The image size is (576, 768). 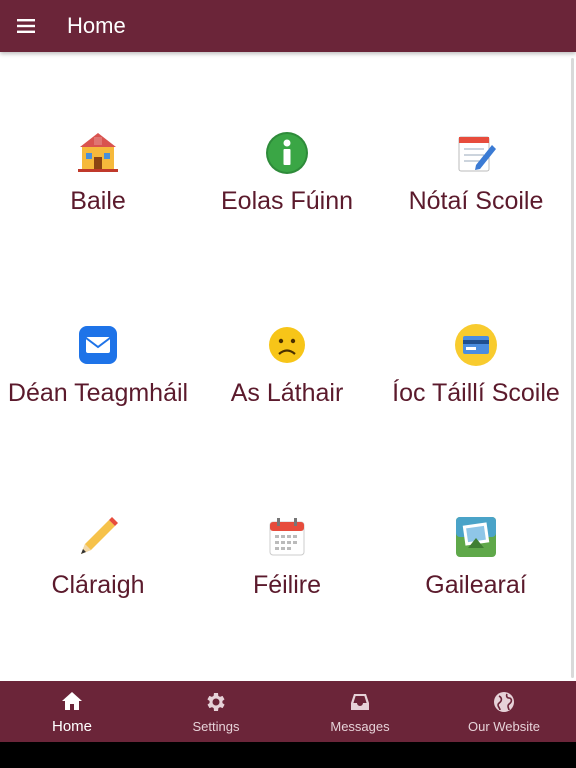 I want to click on nav-label: Home, so click(x=71, y=726).